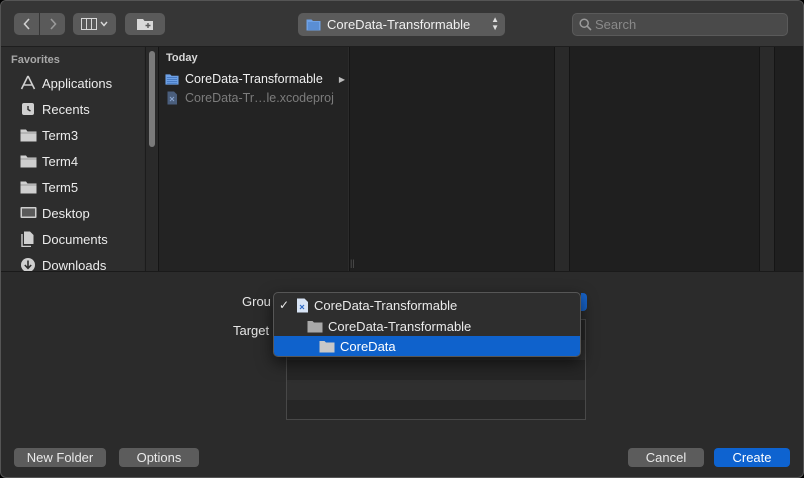 Image resolution: width=804 pixels, height=478 pixels. Describe the element at coordinates (399, 24) in the screenshot. I see `path-popup-label: CoreData-Transformable` at that location.